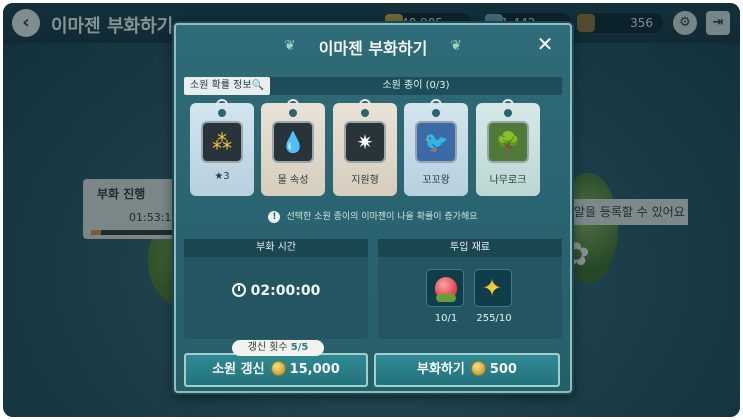 The height and width of the screenshot is (420, 743). Describe the element at coordinates (365, 142) in the screenshot. I see `support-hands-icon: ✷` at that location.